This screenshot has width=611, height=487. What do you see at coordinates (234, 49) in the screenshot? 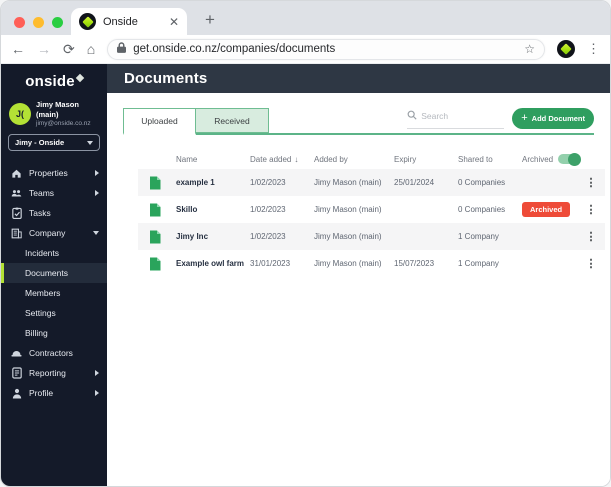
I see `url-text: get.onside.co.nz/companies/documents` at bounding box center [234, 49].